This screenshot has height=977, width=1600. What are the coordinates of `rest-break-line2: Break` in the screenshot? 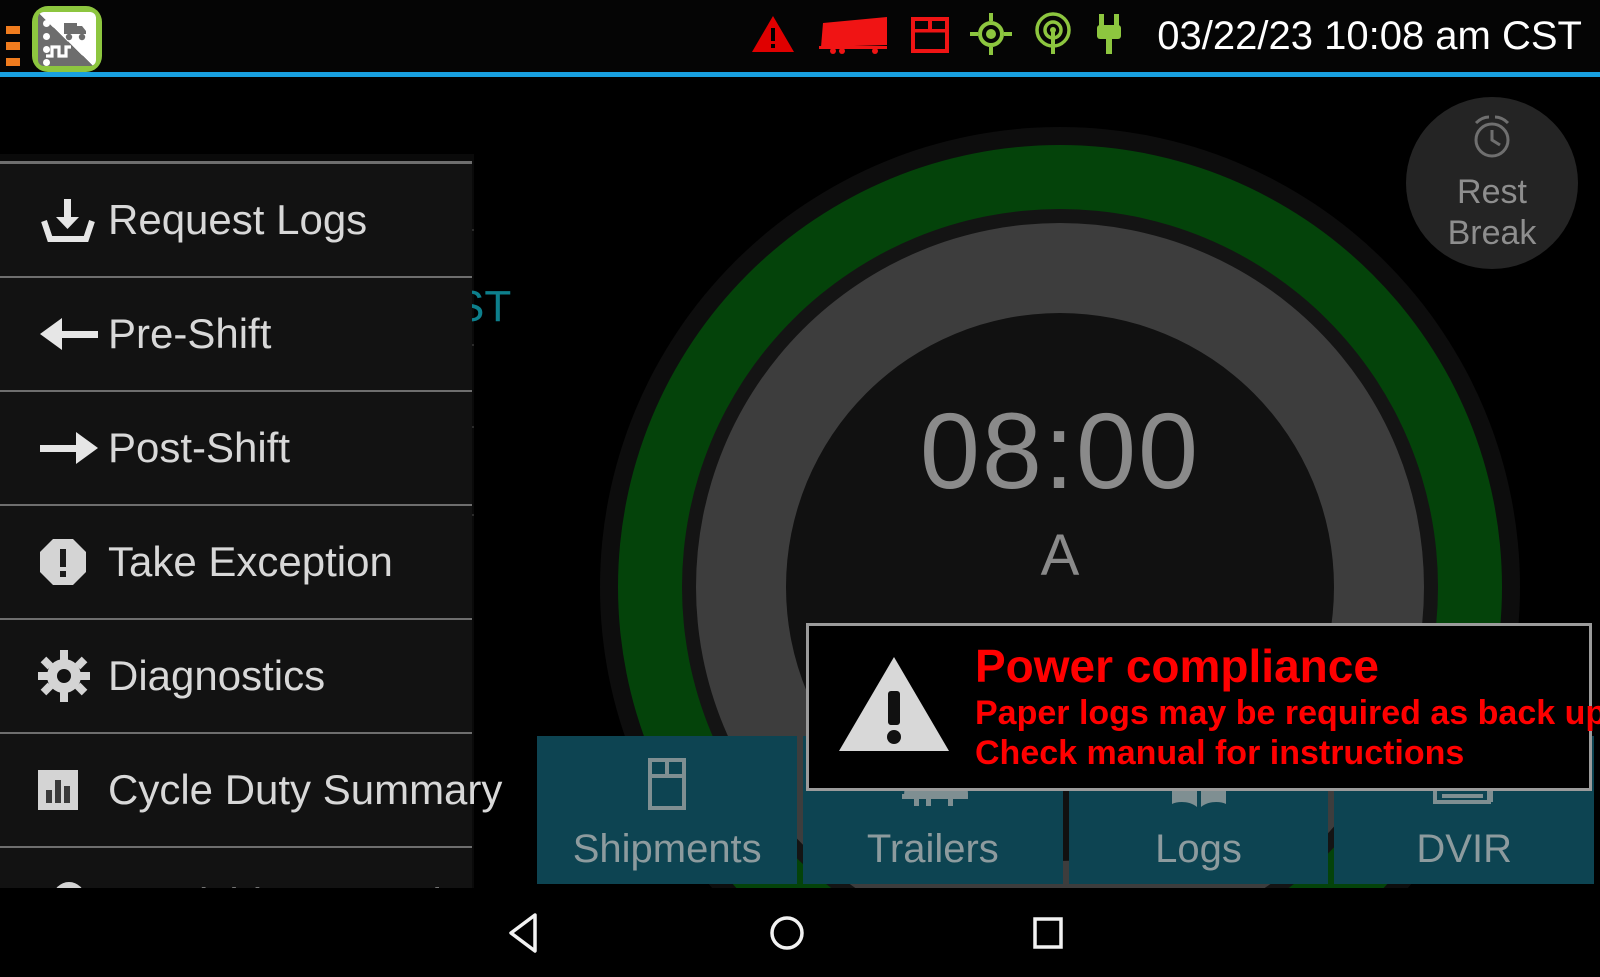 It's located at (1492, 232).